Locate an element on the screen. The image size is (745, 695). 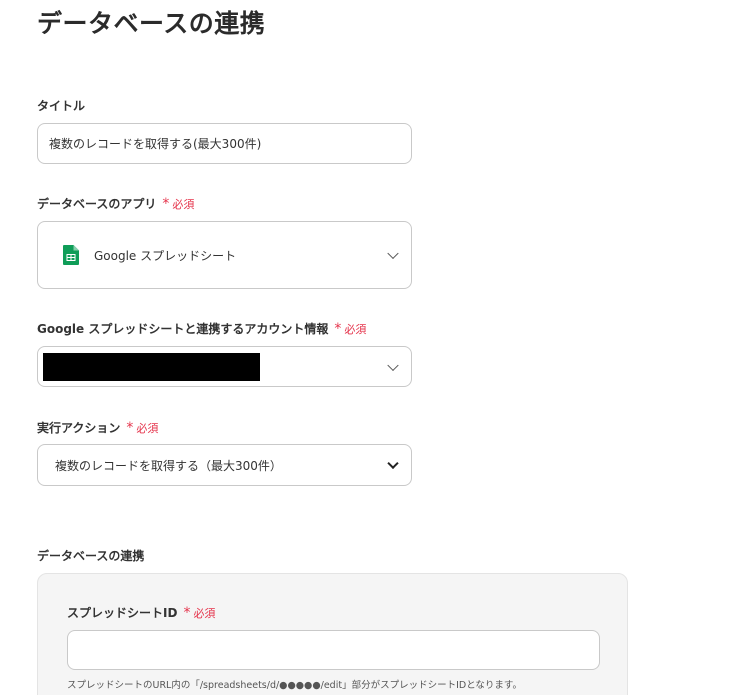
app-label-text: データベースのアプリ is located at coordinates (97, 204).